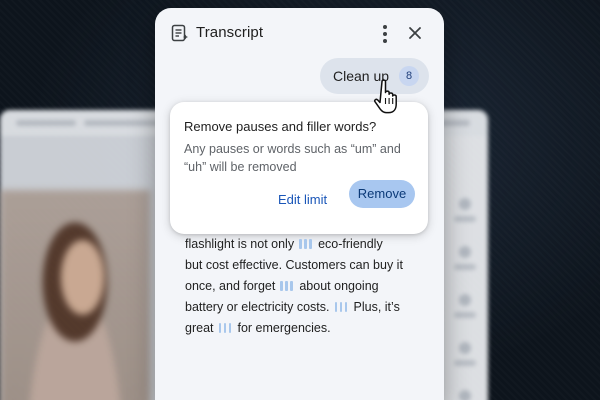 Image resolution: width=600 pixels, height=400 pixels. Describe the element at coordinates (179, 33) in the screenshot. I see `transcript-icon` at that location.